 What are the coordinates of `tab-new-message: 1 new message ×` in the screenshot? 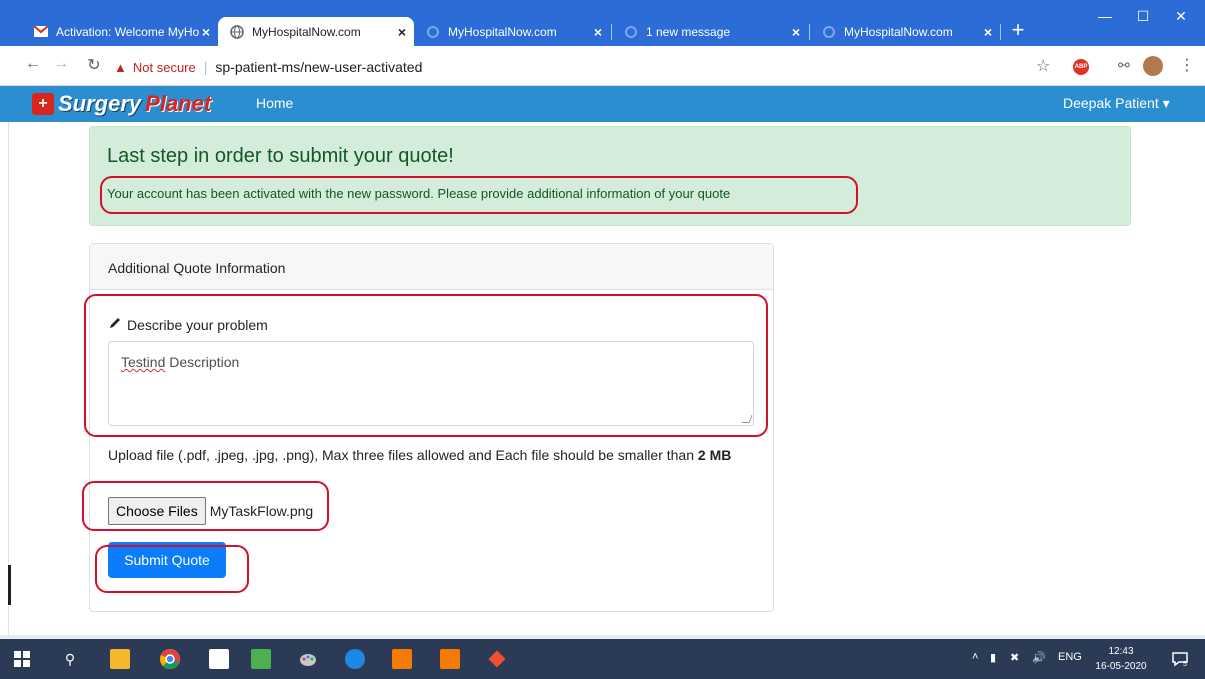 It's located at (710, 31).